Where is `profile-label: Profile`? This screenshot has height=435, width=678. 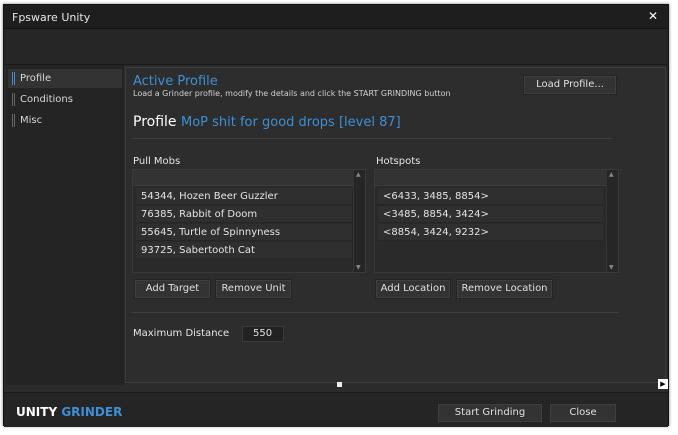 profile-label: Profile is located at coordinates (155, 122).